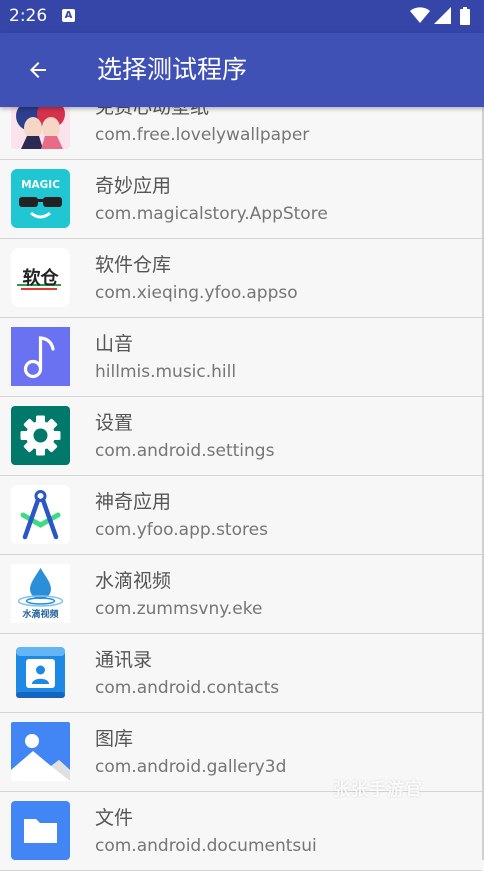 This screenshot has height=871, width=484. What do you see at coordinates (206, 846) in the screenshot?
I see `app-package: com.android.documentsui` at bounding box center [206, 846].